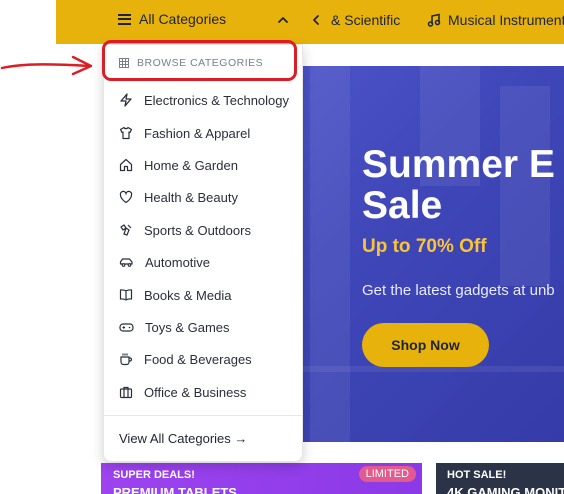 The height and width of the screenshot is (494, 564). What do you see at coordinates (197, 230) in the screenshot?
I see `category-label: Sports & Outdoors` at bounding box center [197, 230].